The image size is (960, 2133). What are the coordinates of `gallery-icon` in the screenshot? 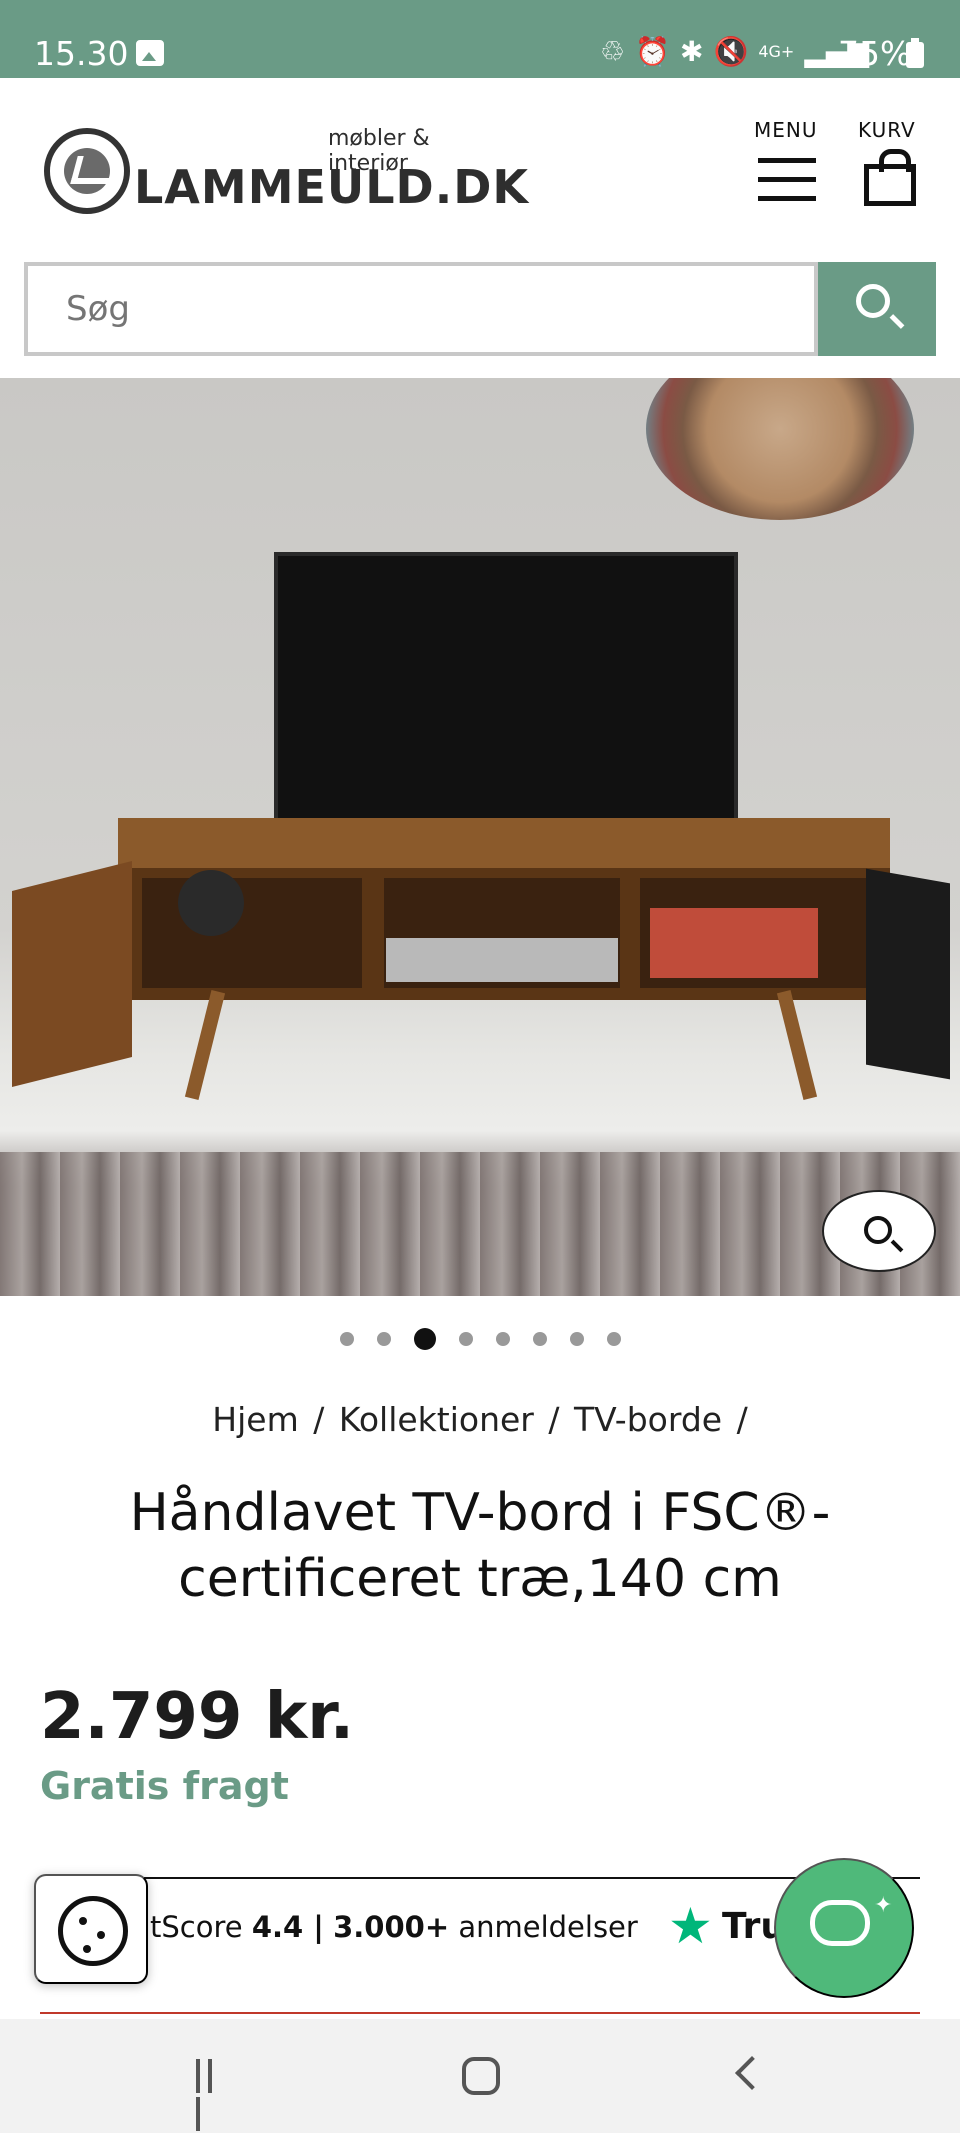 It's located at (150, 53).